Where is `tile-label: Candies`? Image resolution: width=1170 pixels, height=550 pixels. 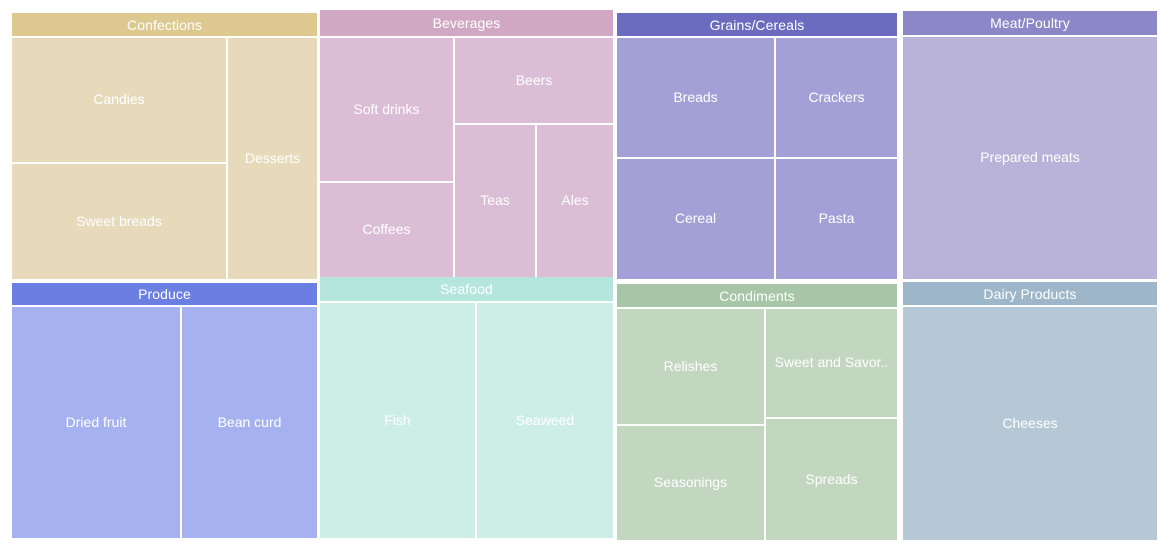 tile-label: Candies is located at coordinates (119, 100).